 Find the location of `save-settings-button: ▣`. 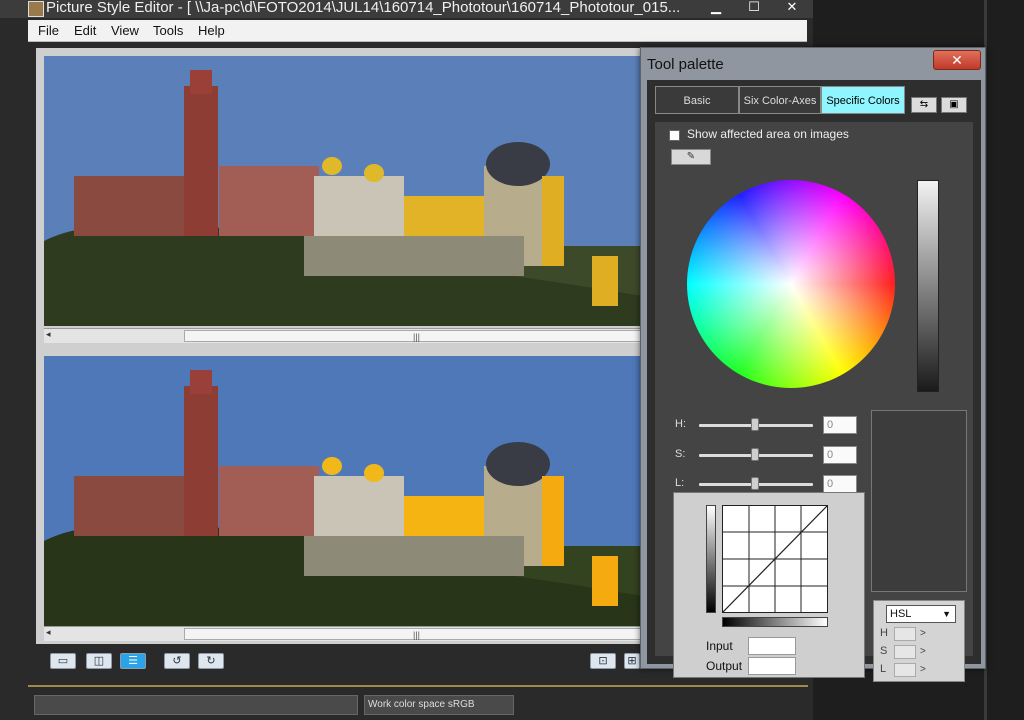

save-settings-button: ▣ is located at coordinates (954, 105).